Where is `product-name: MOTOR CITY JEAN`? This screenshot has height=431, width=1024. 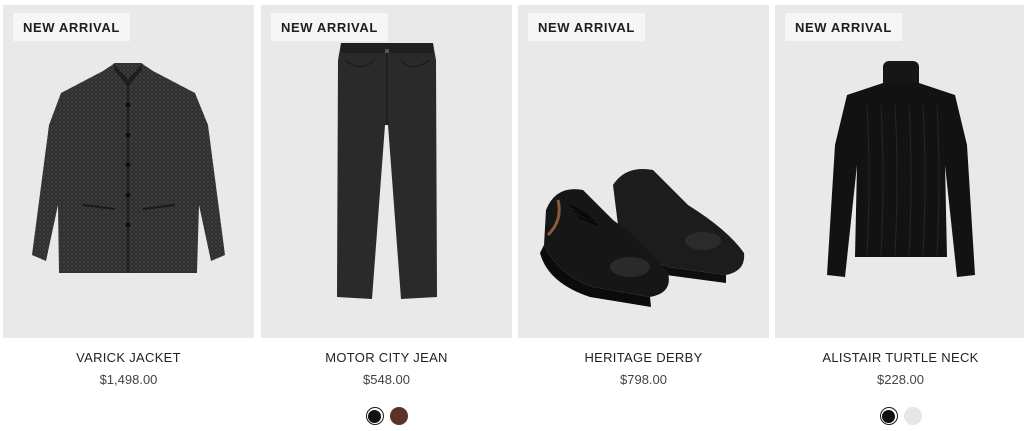
product-name: MOTOR CITY JEAN is located at coordinates (386, 357).